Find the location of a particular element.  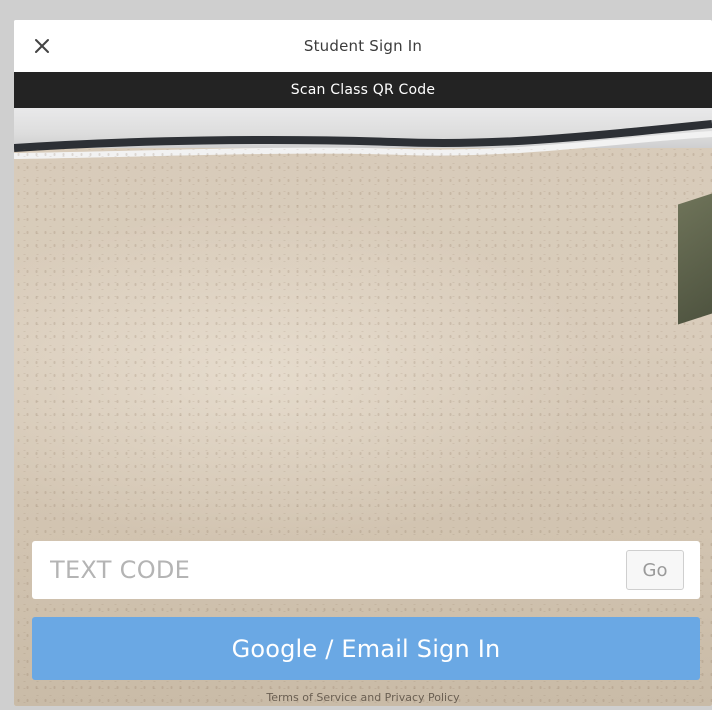

page-title: Student Sign In is located at coordinates (363, 46).